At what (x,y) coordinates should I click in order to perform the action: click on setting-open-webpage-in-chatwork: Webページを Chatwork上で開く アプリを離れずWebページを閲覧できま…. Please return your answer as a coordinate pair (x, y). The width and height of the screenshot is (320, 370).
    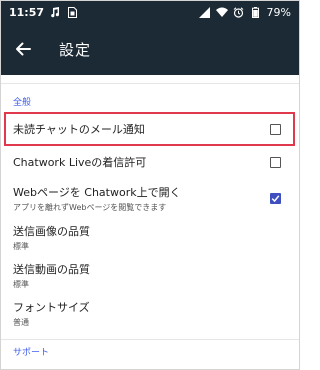
    Looking at the image, I should click on (150, 198).